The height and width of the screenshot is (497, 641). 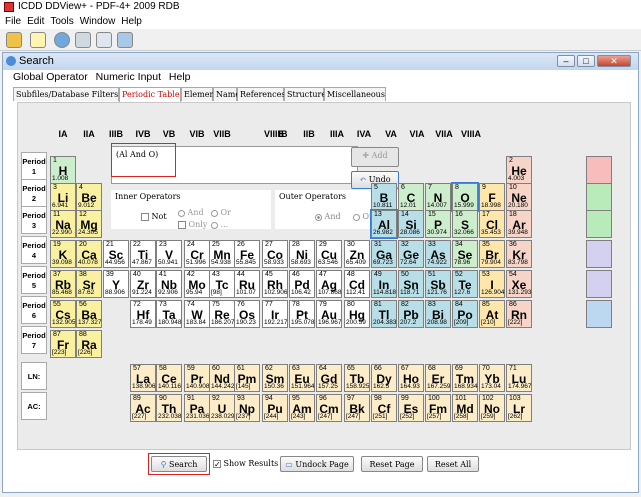 I want to click on element-pt: 78 Pt 195.078, so click(x=302, y=314).